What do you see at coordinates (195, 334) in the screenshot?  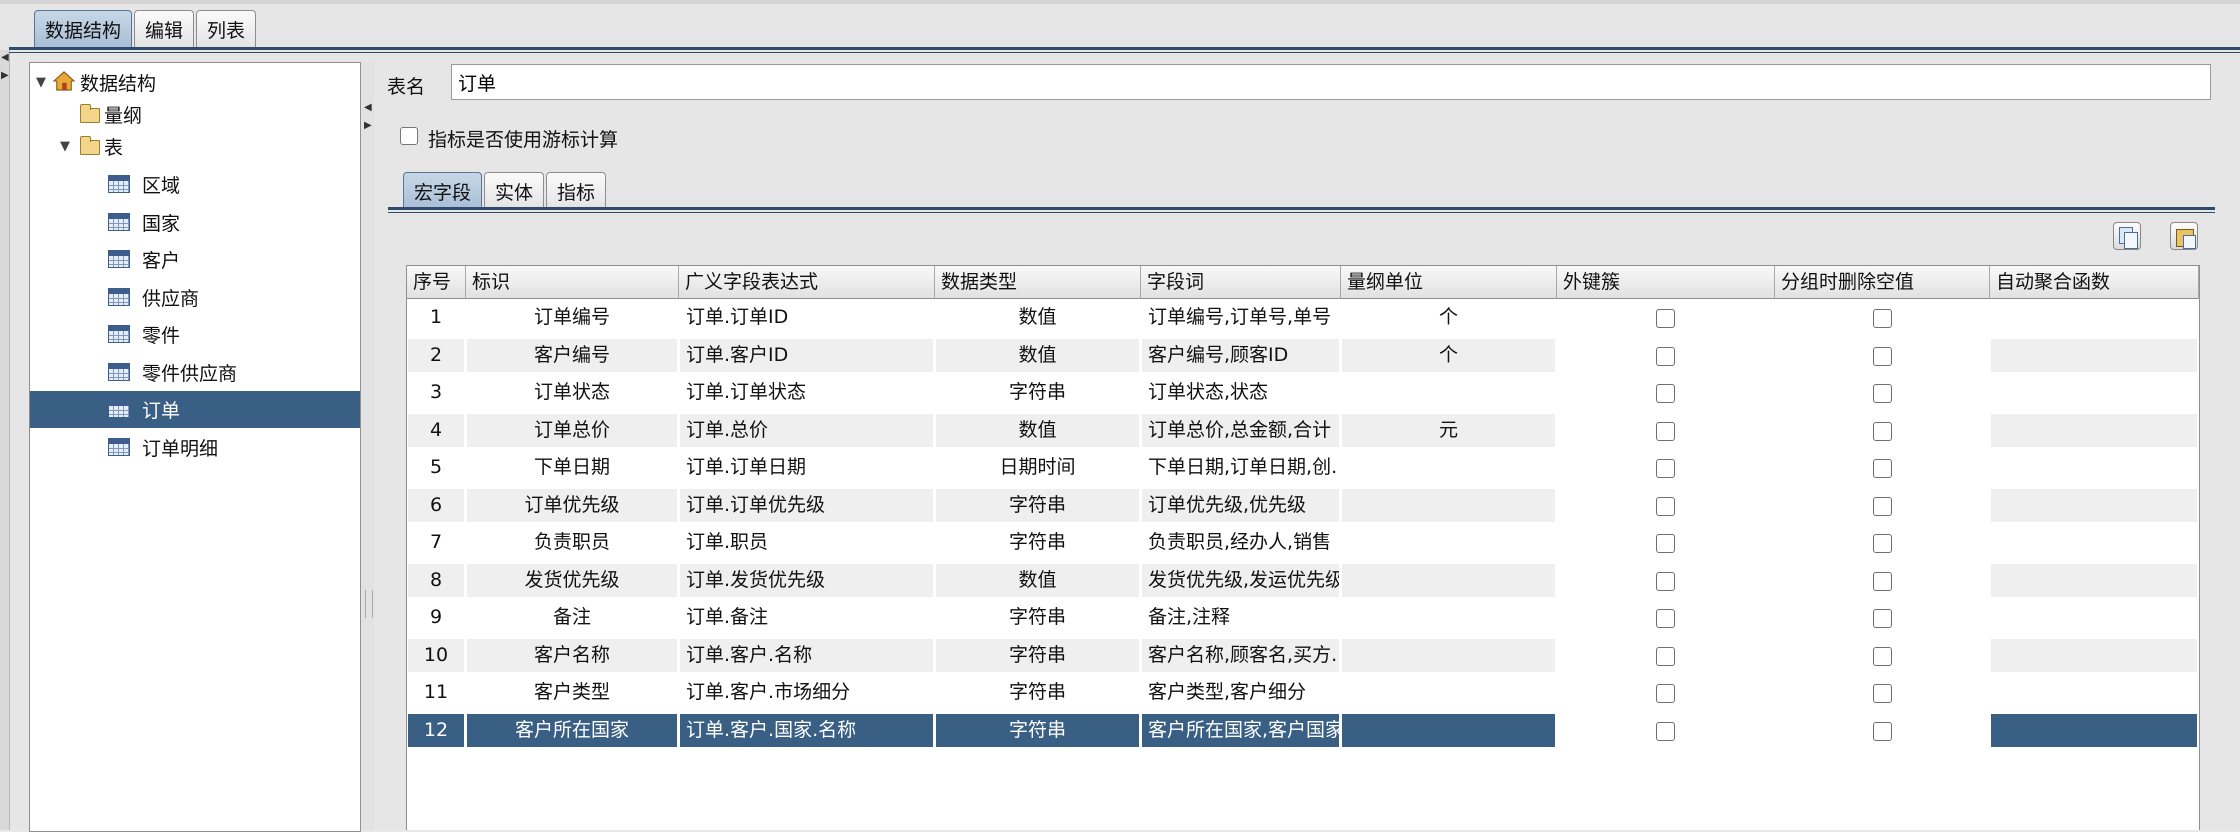 I see `tree-node-table: 零件` at bounding box center [195, 334].